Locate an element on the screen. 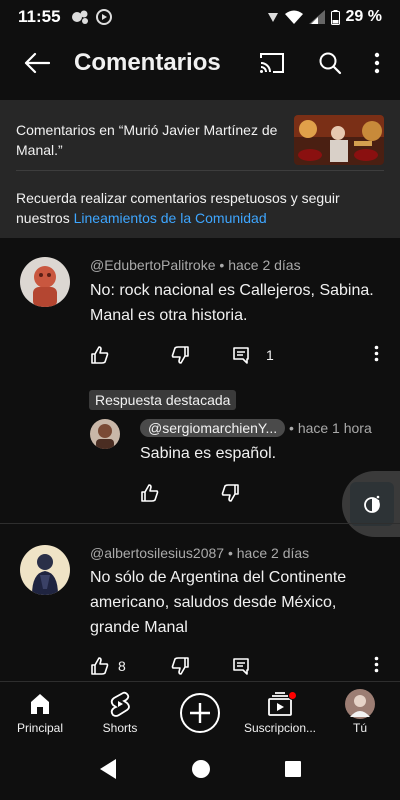 The width and height of the screenshot is (400, 800). cast-button is located at coordinates (272, 63).